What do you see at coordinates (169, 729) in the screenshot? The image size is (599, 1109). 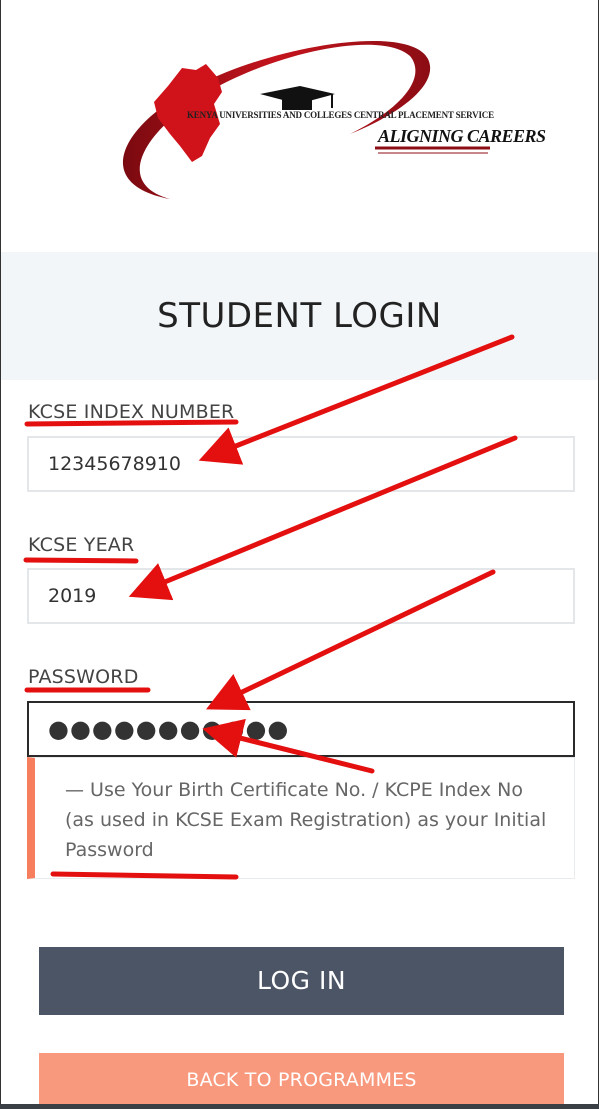 I see `password-mask: ●●●●●●●●●●●` at bounding box center [169, 729].